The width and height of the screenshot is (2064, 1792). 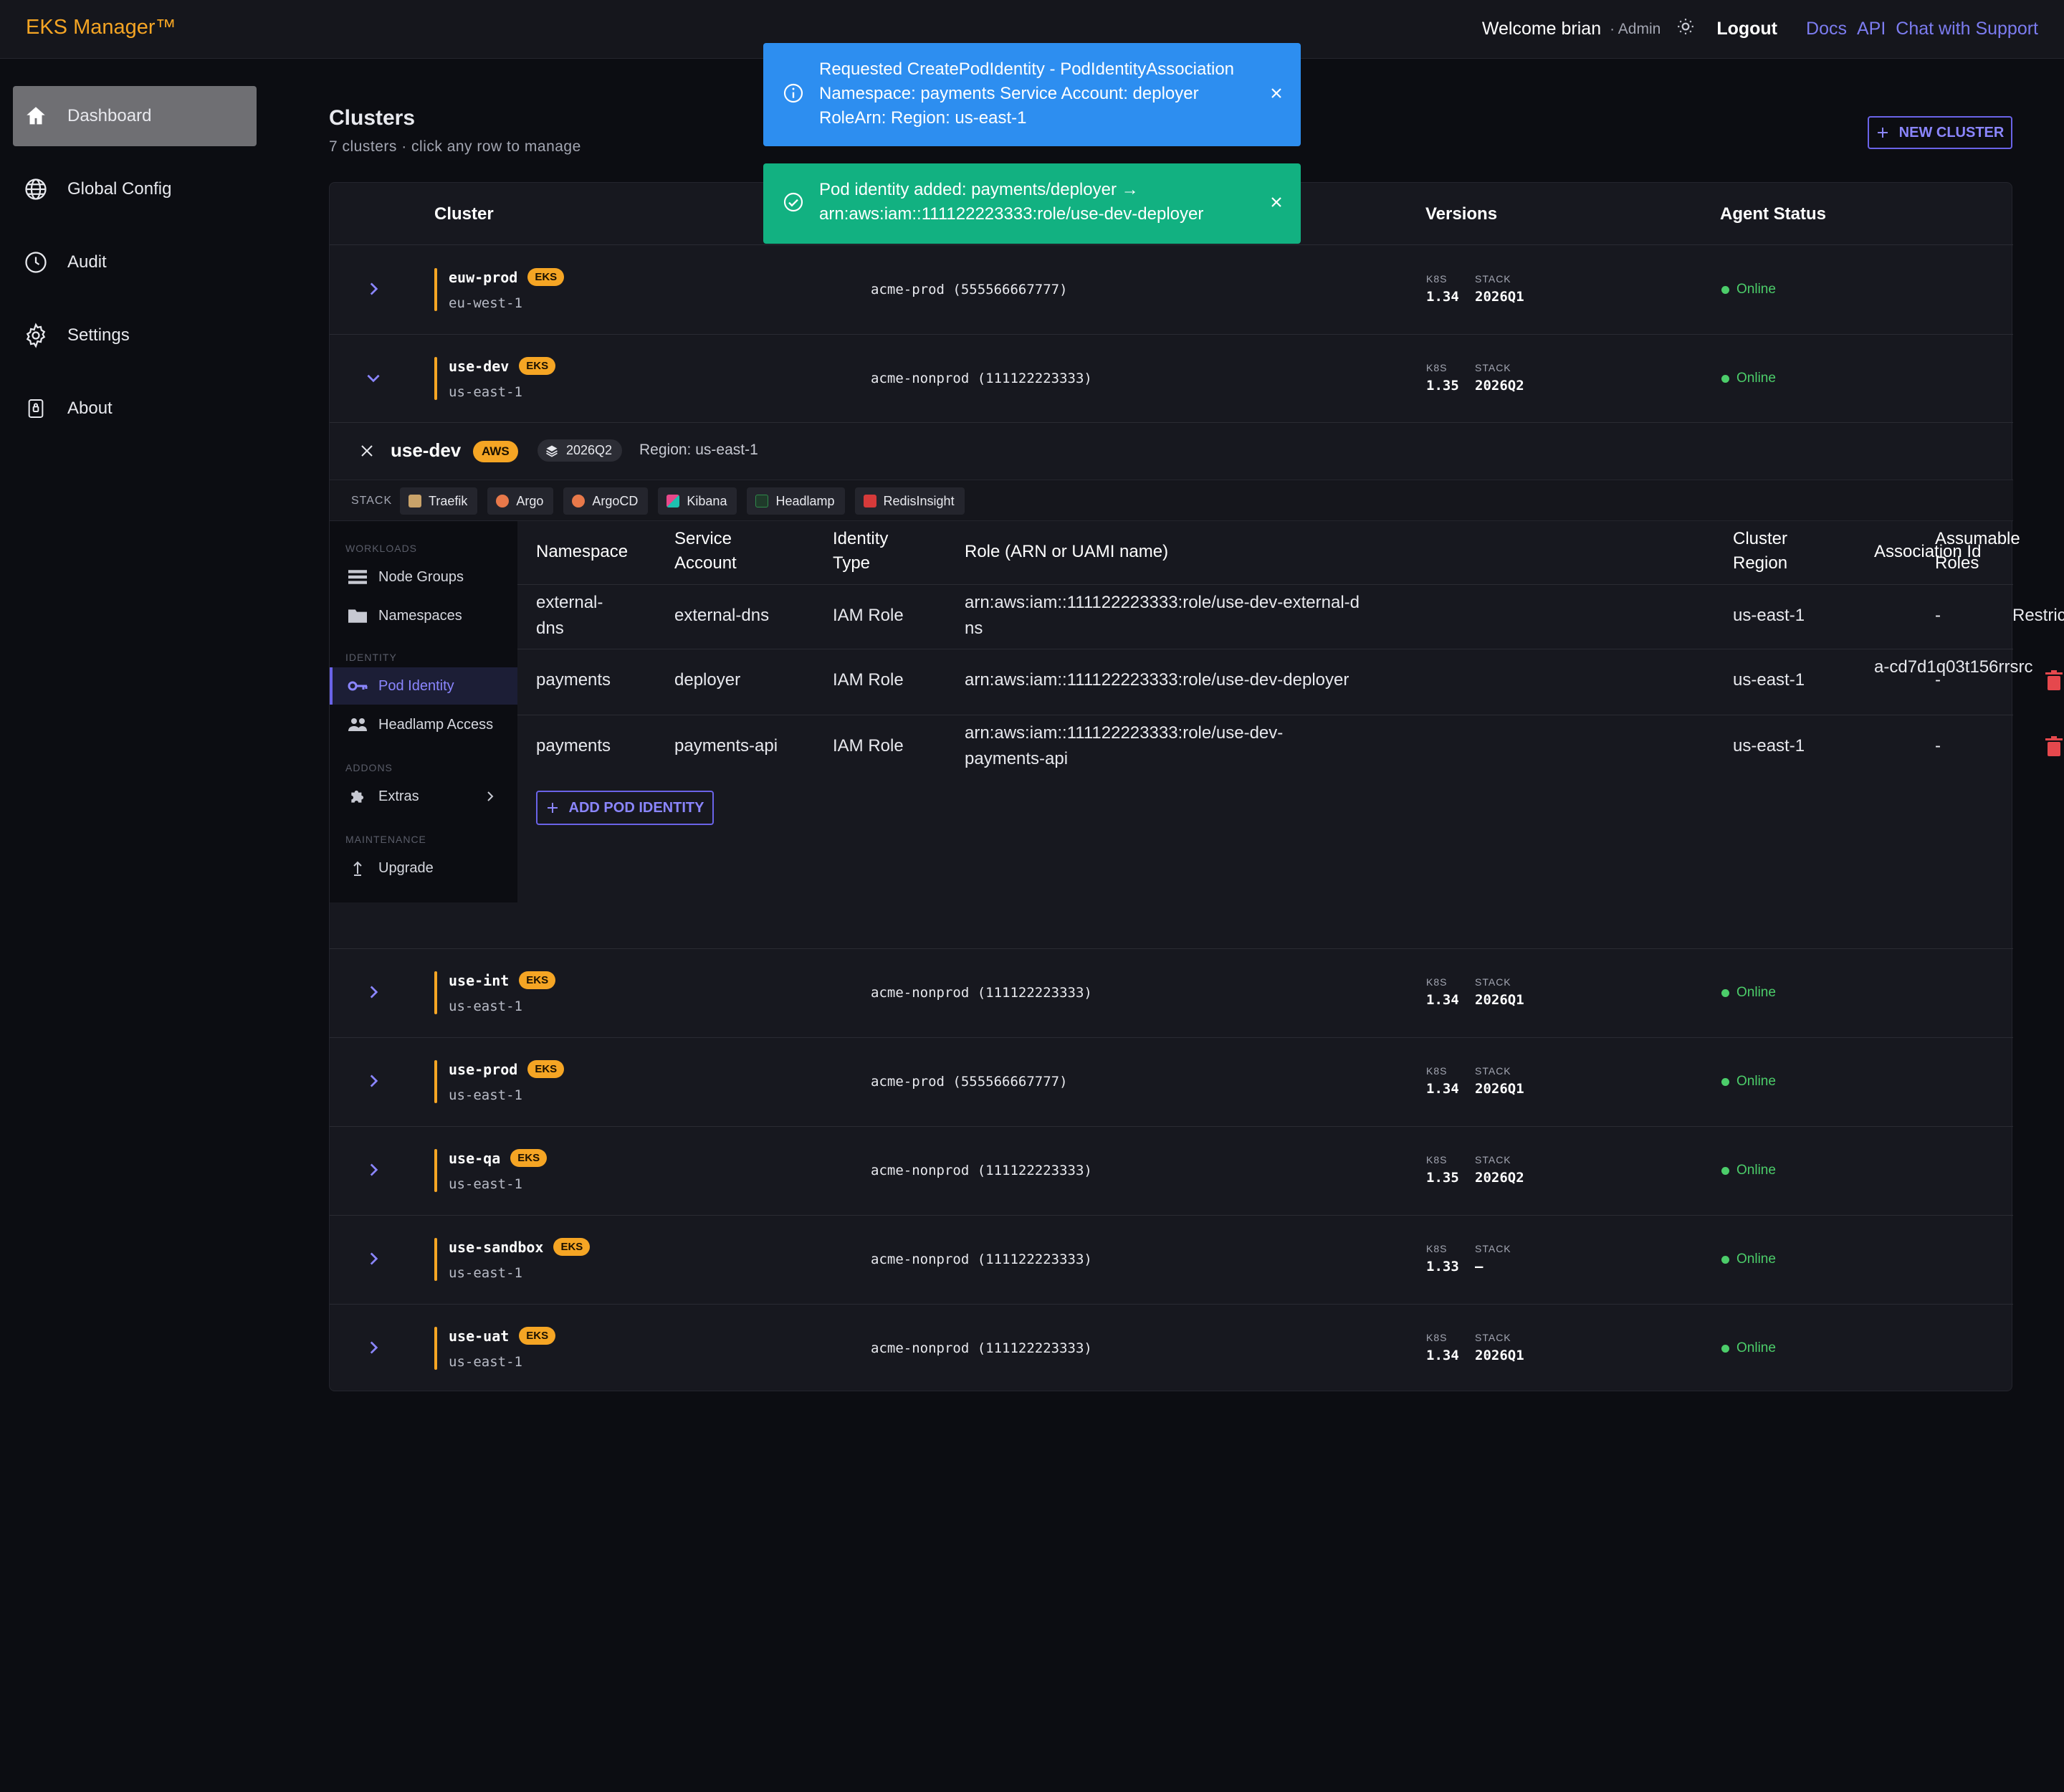 What do you see at coordinates (1499, 386) in the screenshot?
I see `stack-version: 2026Q2` at bounding box center [1499, 386].